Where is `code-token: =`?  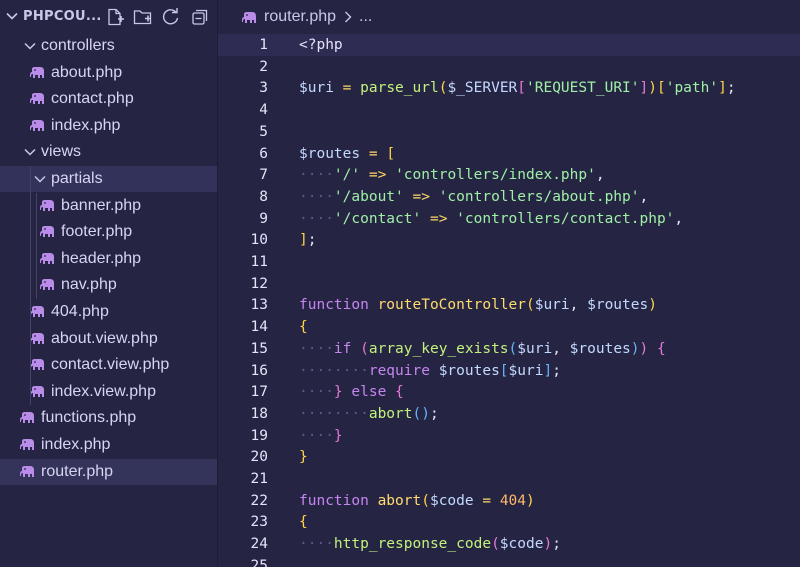 code-token: = is located at coordinates (487, 500).